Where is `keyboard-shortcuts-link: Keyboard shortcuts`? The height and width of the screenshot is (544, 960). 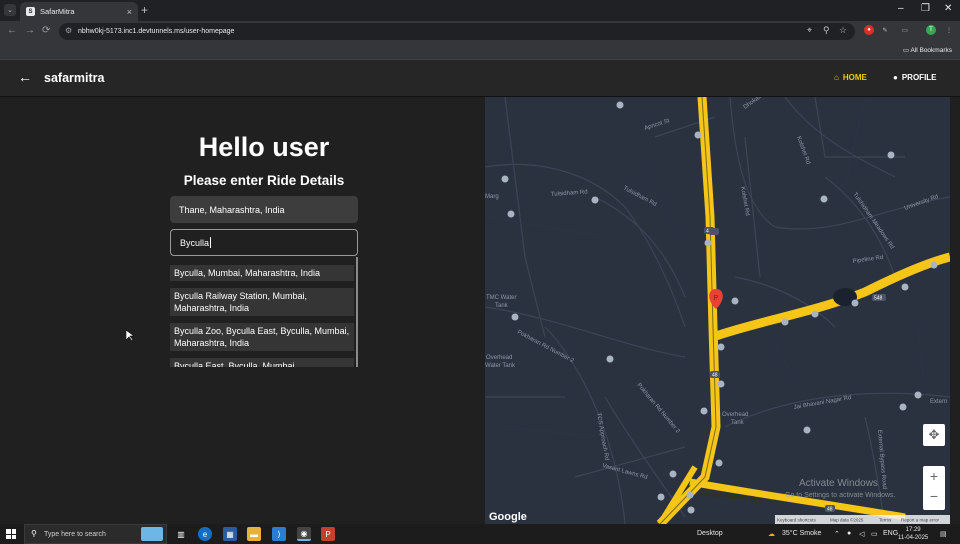
keyboard-shortcuts-link: Keyboard shortcuts is located at coordinates (797, 520).